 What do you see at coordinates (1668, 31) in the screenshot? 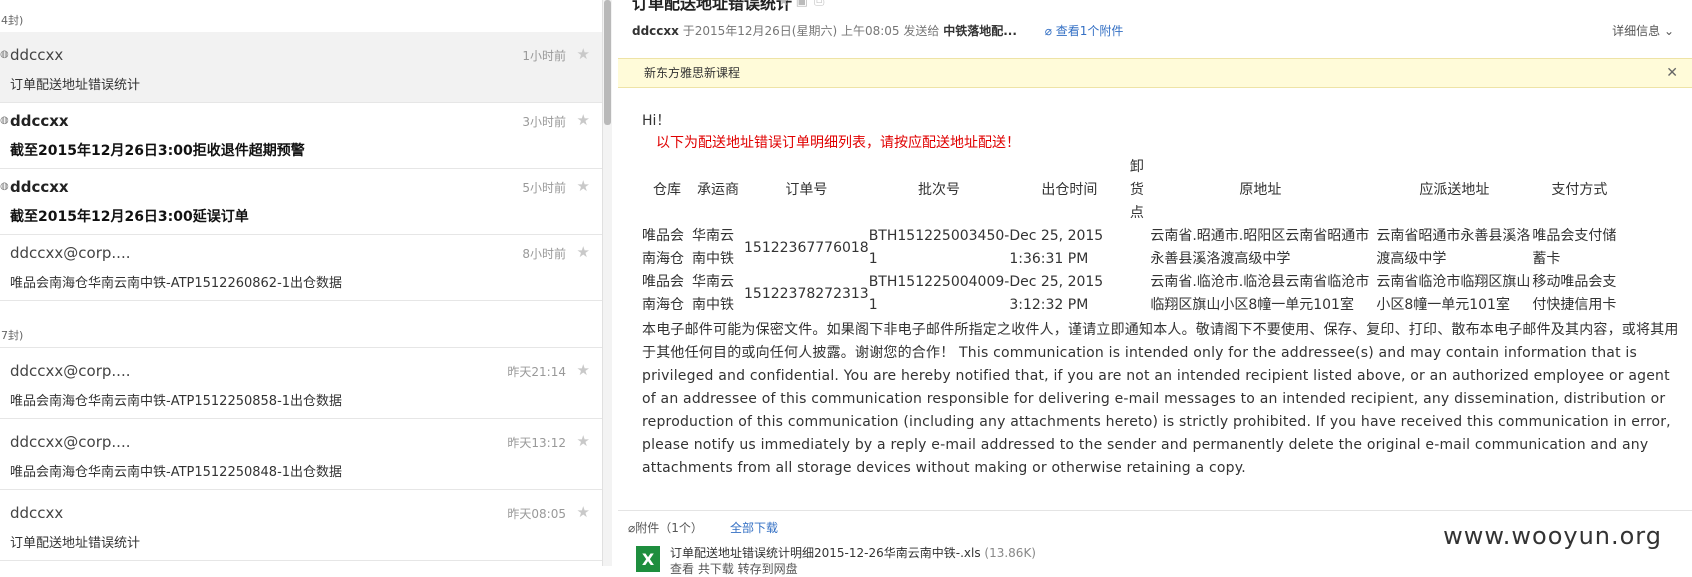
I see `chevron-down-icon: ⌄` at bounding box center [1668, 31].